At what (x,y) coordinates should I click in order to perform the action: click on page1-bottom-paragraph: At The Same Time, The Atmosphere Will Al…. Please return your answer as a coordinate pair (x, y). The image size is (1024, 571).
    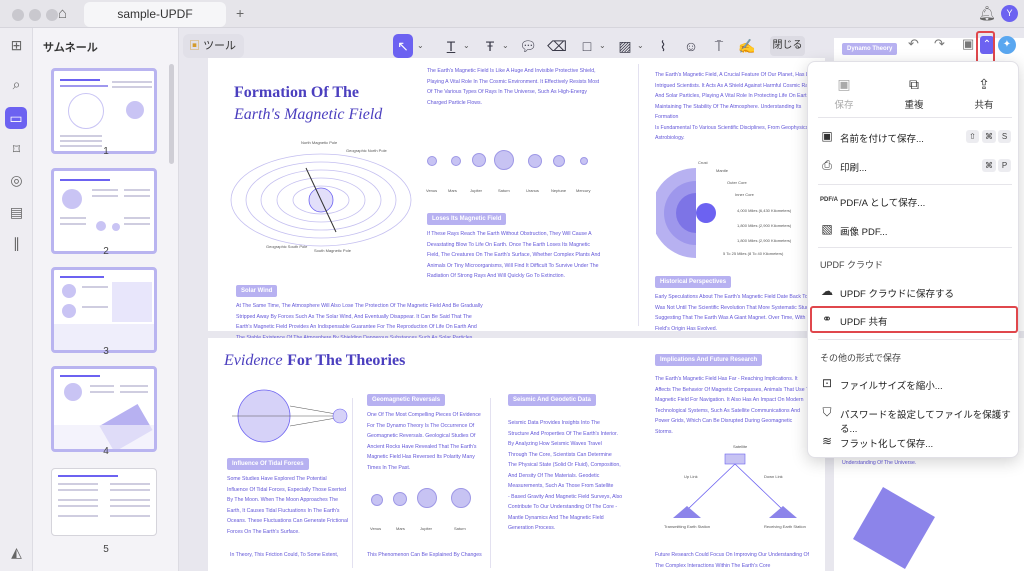
    Looking at the image, I should click on (359, 322).